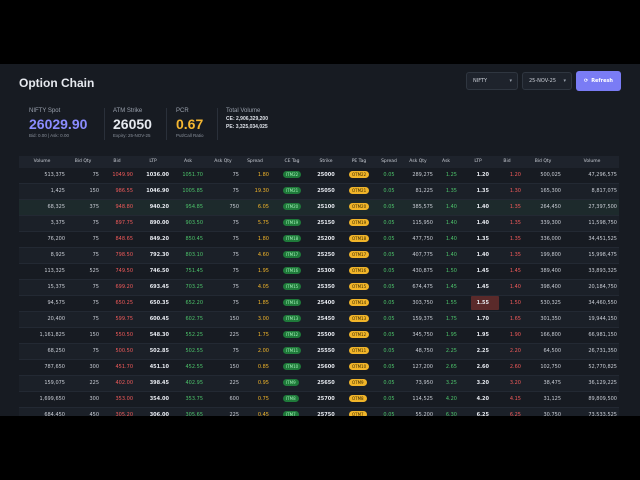 Image resolution: width=640 pixels, height=480 pixels. What do you see at coordinates (482, 207) in the screenshot?
I see `cell-ltp: 1.40` at bounding box center [482, 207].